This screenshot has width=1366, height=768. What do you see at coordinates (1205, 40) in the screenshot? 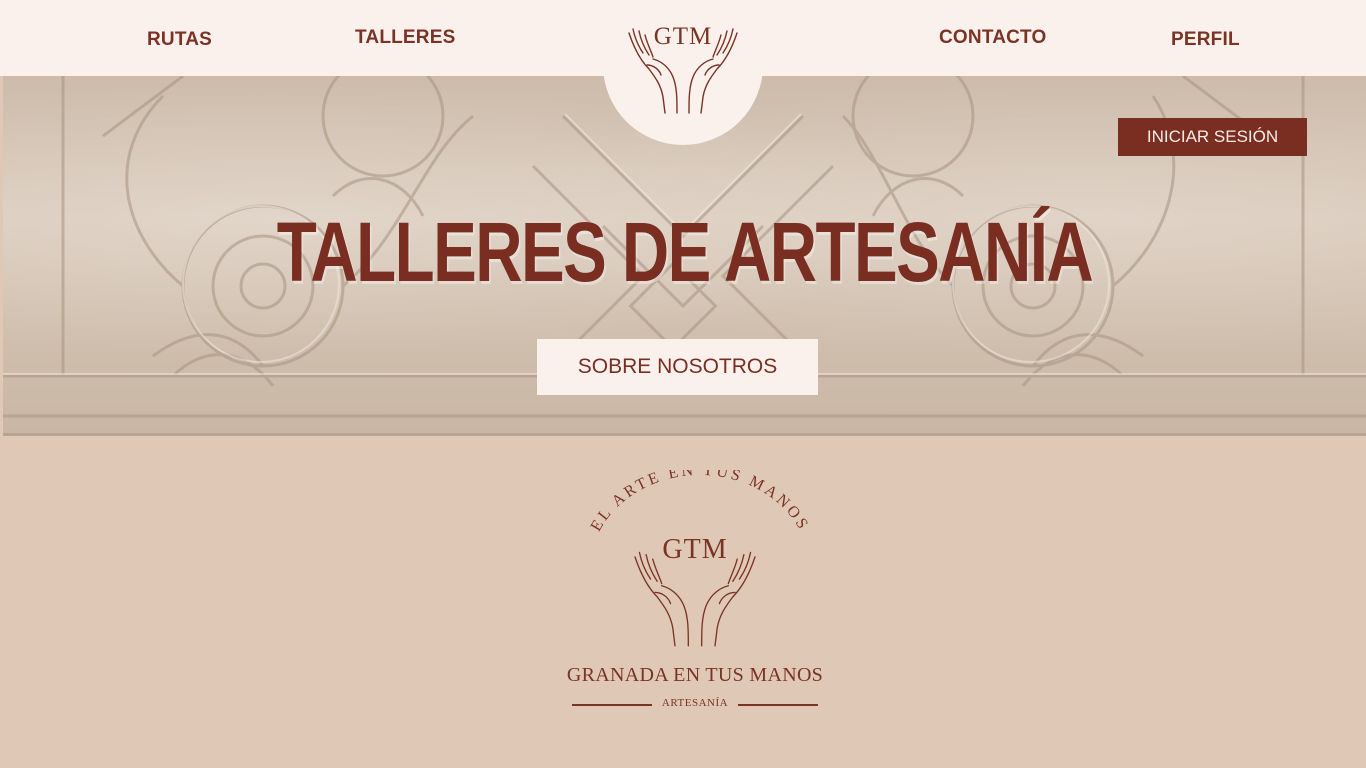
I see `nav-link-perfil: PERFIL` at bounding box center [1205, 40].